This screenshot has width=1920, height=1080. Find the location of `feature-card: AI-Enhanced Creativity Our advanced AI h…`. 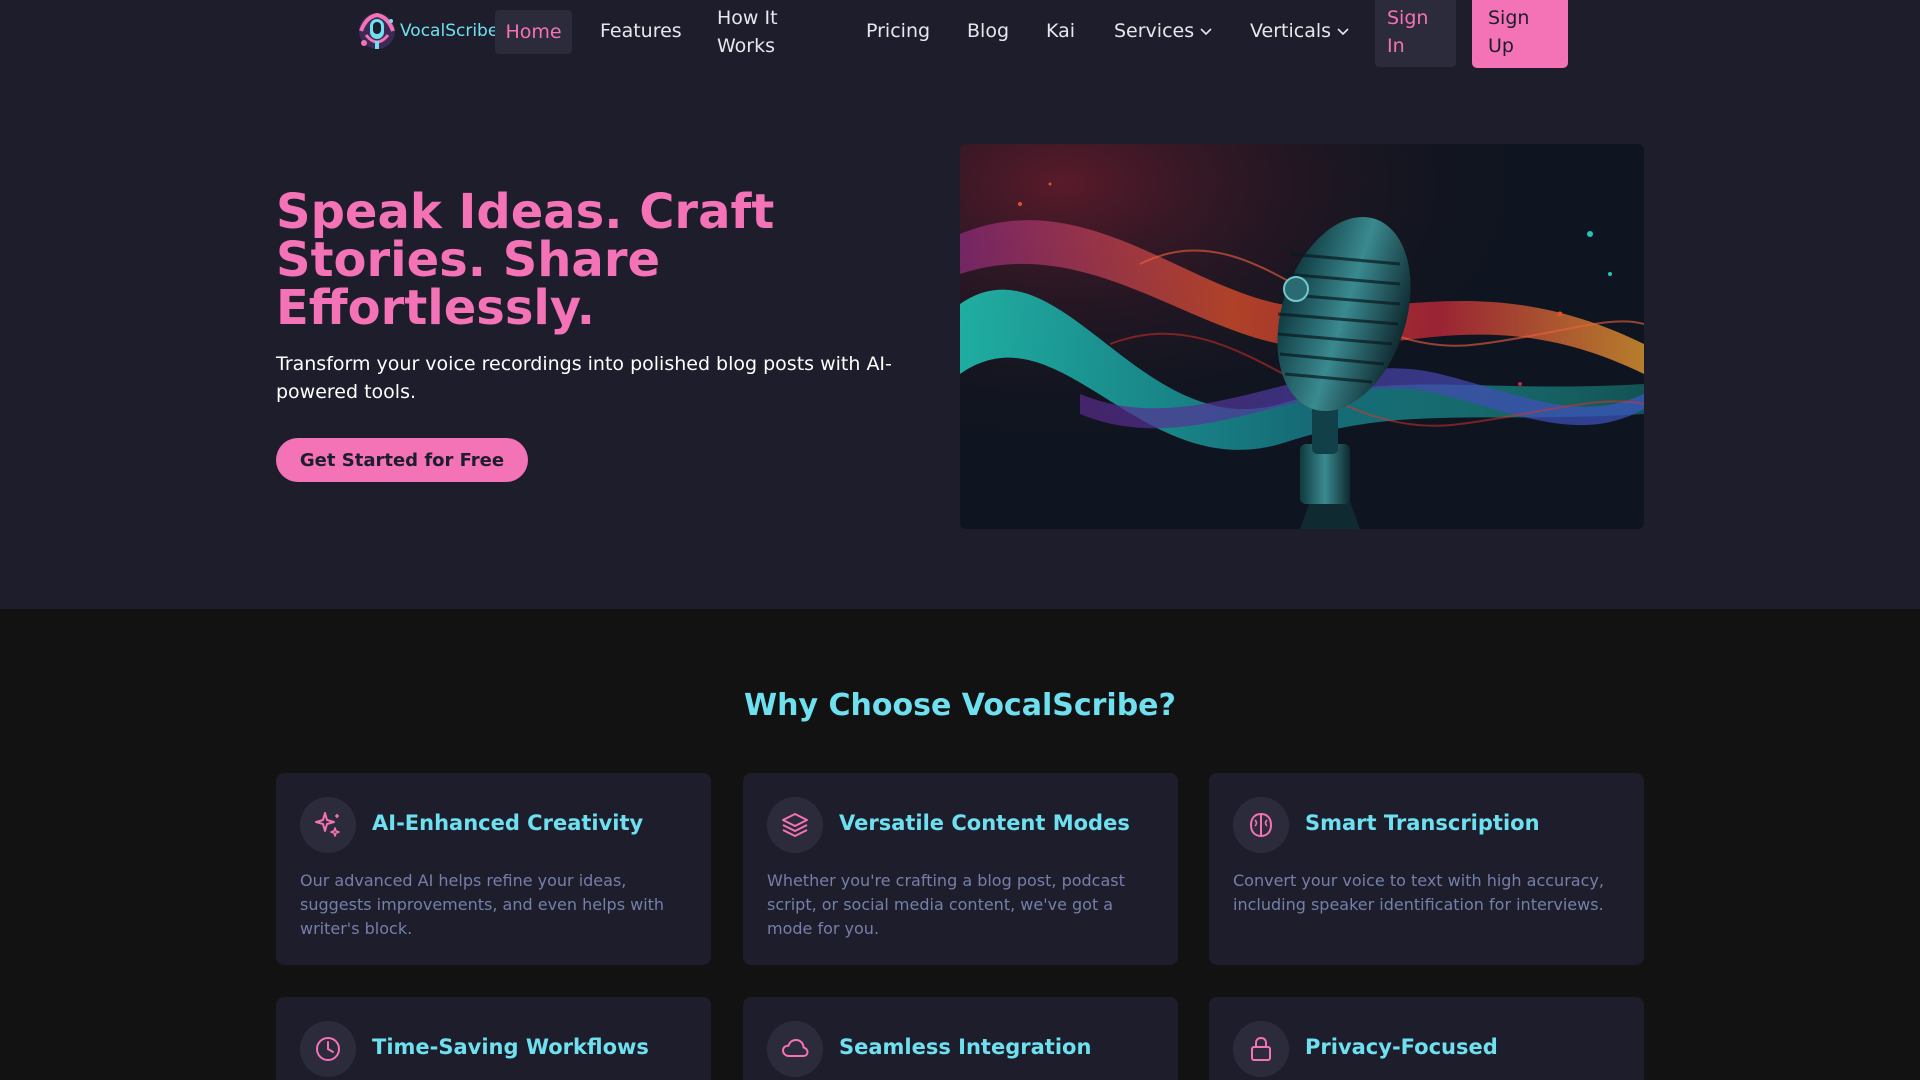

feature-card: AI-Enhanced Creativity Our advanced AI h… is located at coordinates (493, 869).